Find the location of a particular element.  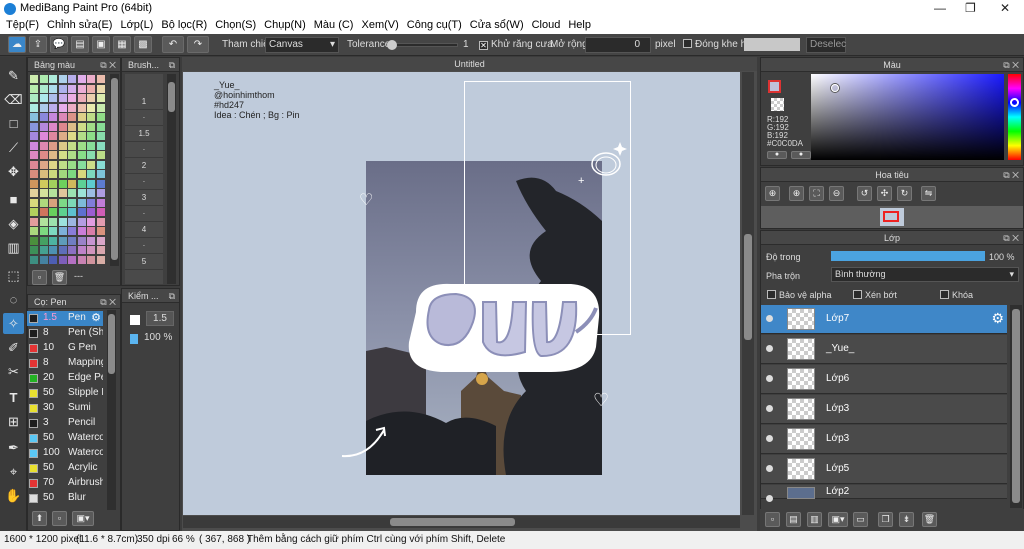

duplicate-layer-icon: ❐ is located at coordinates (885, 519).